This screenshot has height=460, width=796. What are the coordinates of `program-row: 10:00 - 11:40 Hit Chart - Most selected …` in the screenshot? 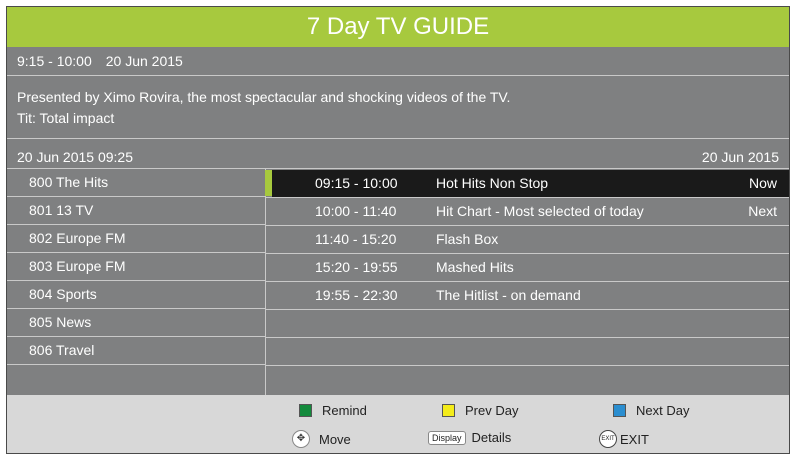 It's located at (530, 211).